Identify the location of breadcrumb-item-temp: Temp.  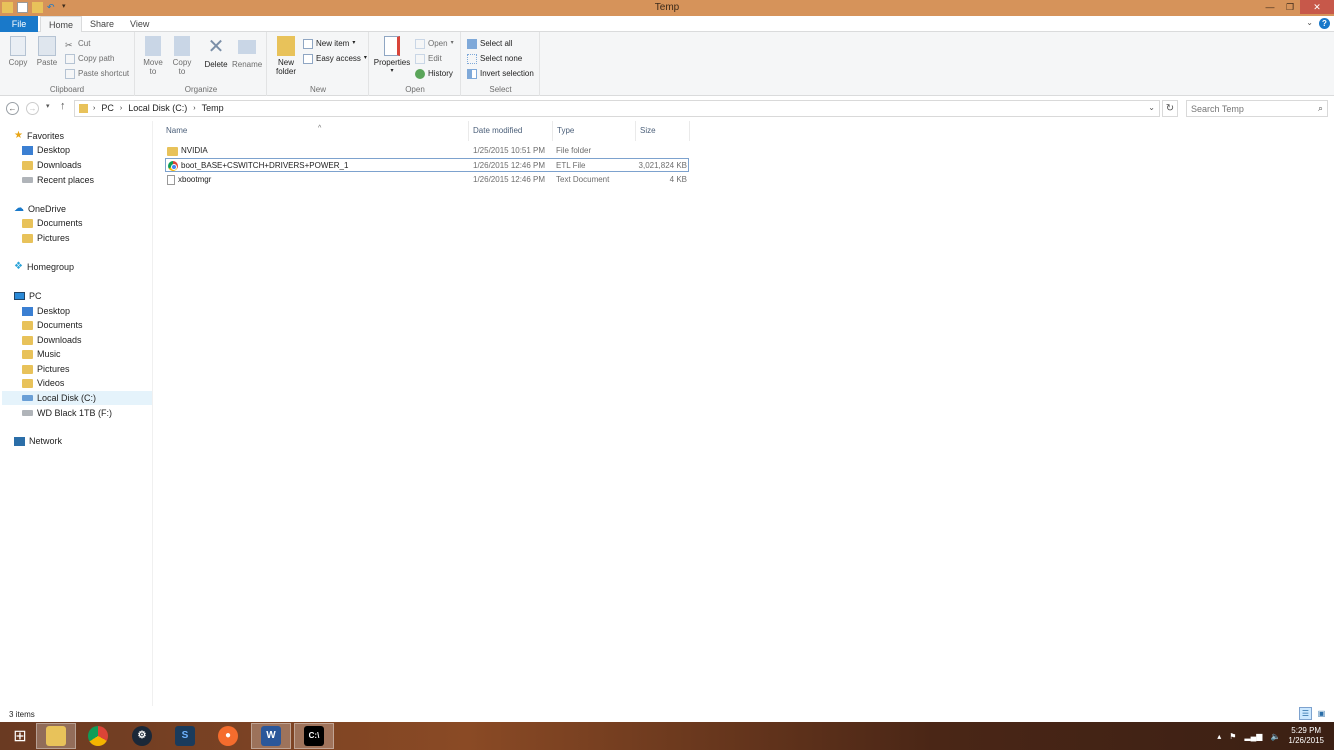
(213, 108).